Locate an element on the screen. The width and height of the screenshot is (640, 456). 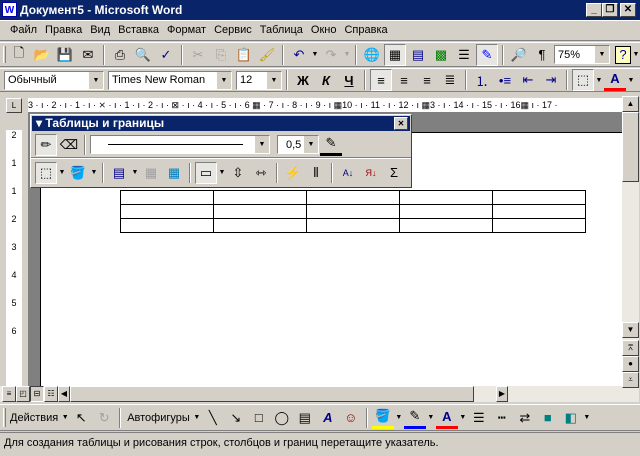
oval-icon: ◯ is located at coordinates (282, 418).